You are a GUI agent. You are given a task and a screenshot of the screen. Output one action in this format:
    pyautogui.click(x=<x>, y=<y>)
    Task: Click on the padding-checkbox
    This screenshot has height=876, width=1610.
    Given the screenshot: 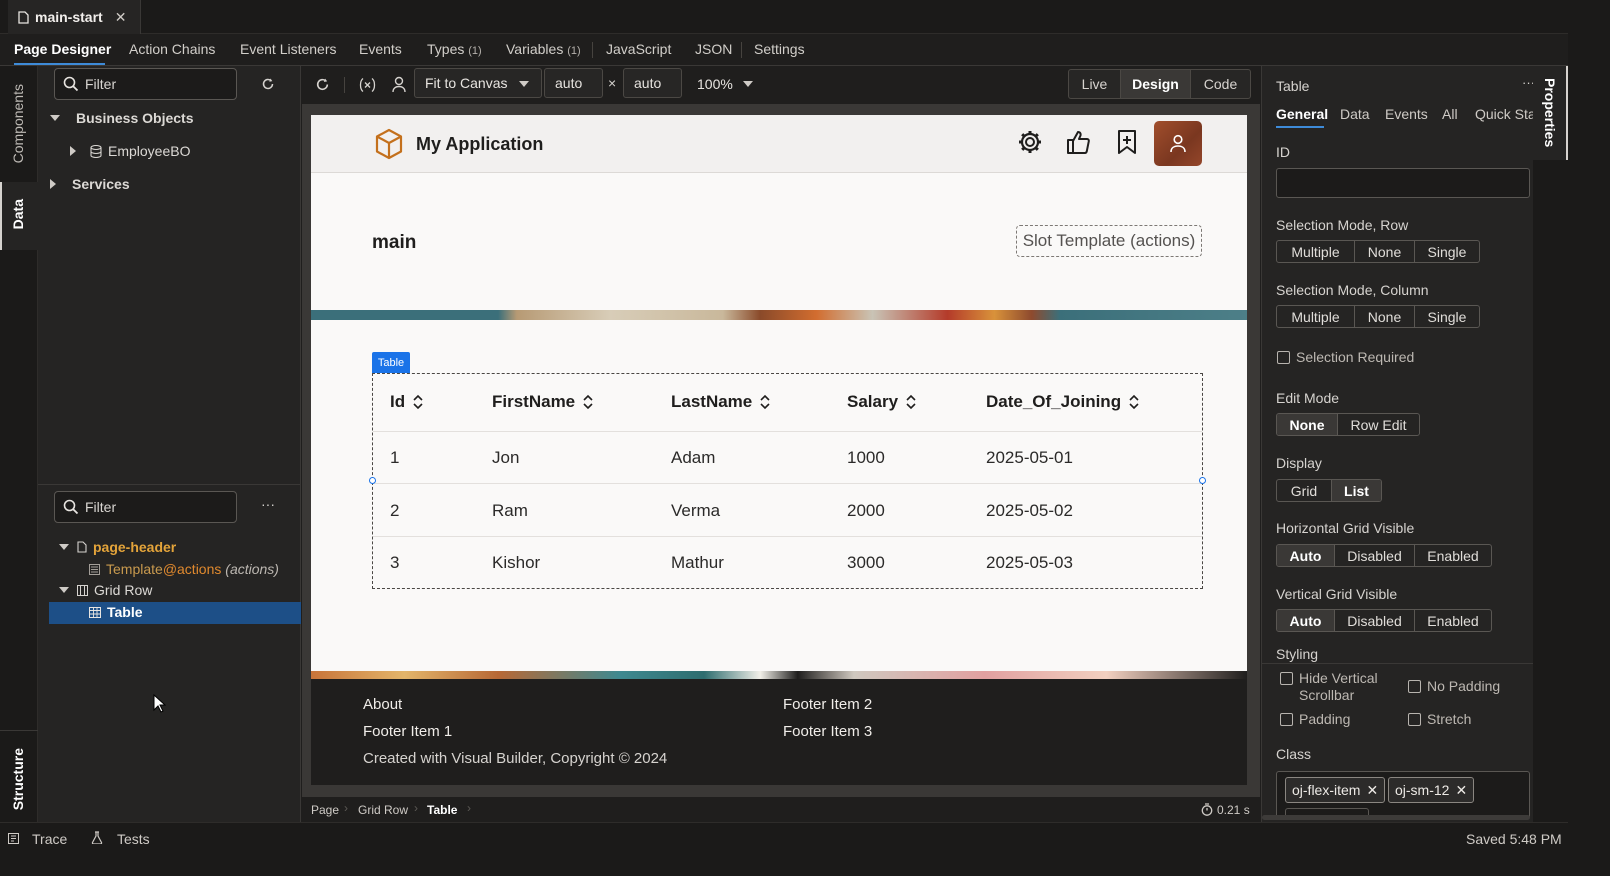 What is the action you would take?
    pyautogui.click(x=1286, y=719)
    